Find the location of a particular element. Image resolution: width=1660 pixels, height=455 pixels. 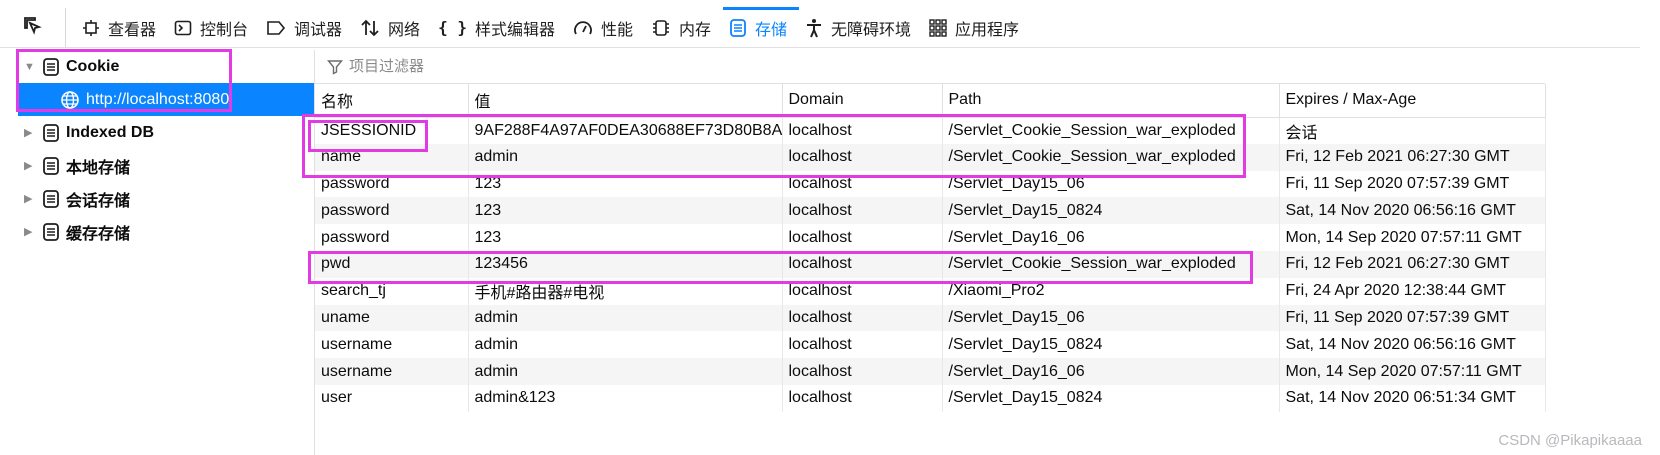

column-header-domain: Domain is located at coordinates (862, 101).